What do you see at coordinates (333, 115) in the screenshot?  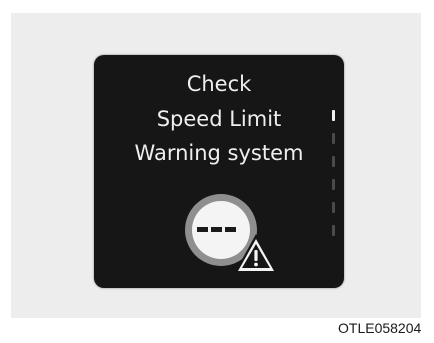 I see `scroll-segment-active` at bounding box center [333, 115].